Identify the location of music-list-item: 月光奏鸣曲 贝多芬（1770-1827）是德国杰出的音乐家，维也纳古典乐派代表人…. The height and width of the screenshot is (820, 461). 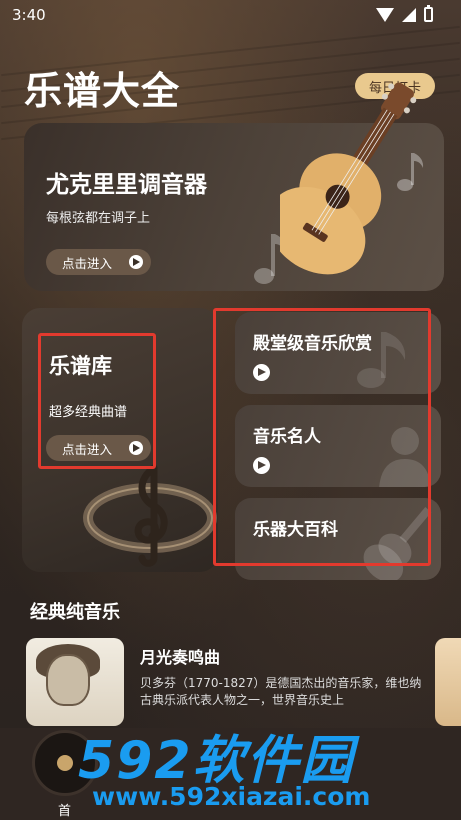
(226, 683).